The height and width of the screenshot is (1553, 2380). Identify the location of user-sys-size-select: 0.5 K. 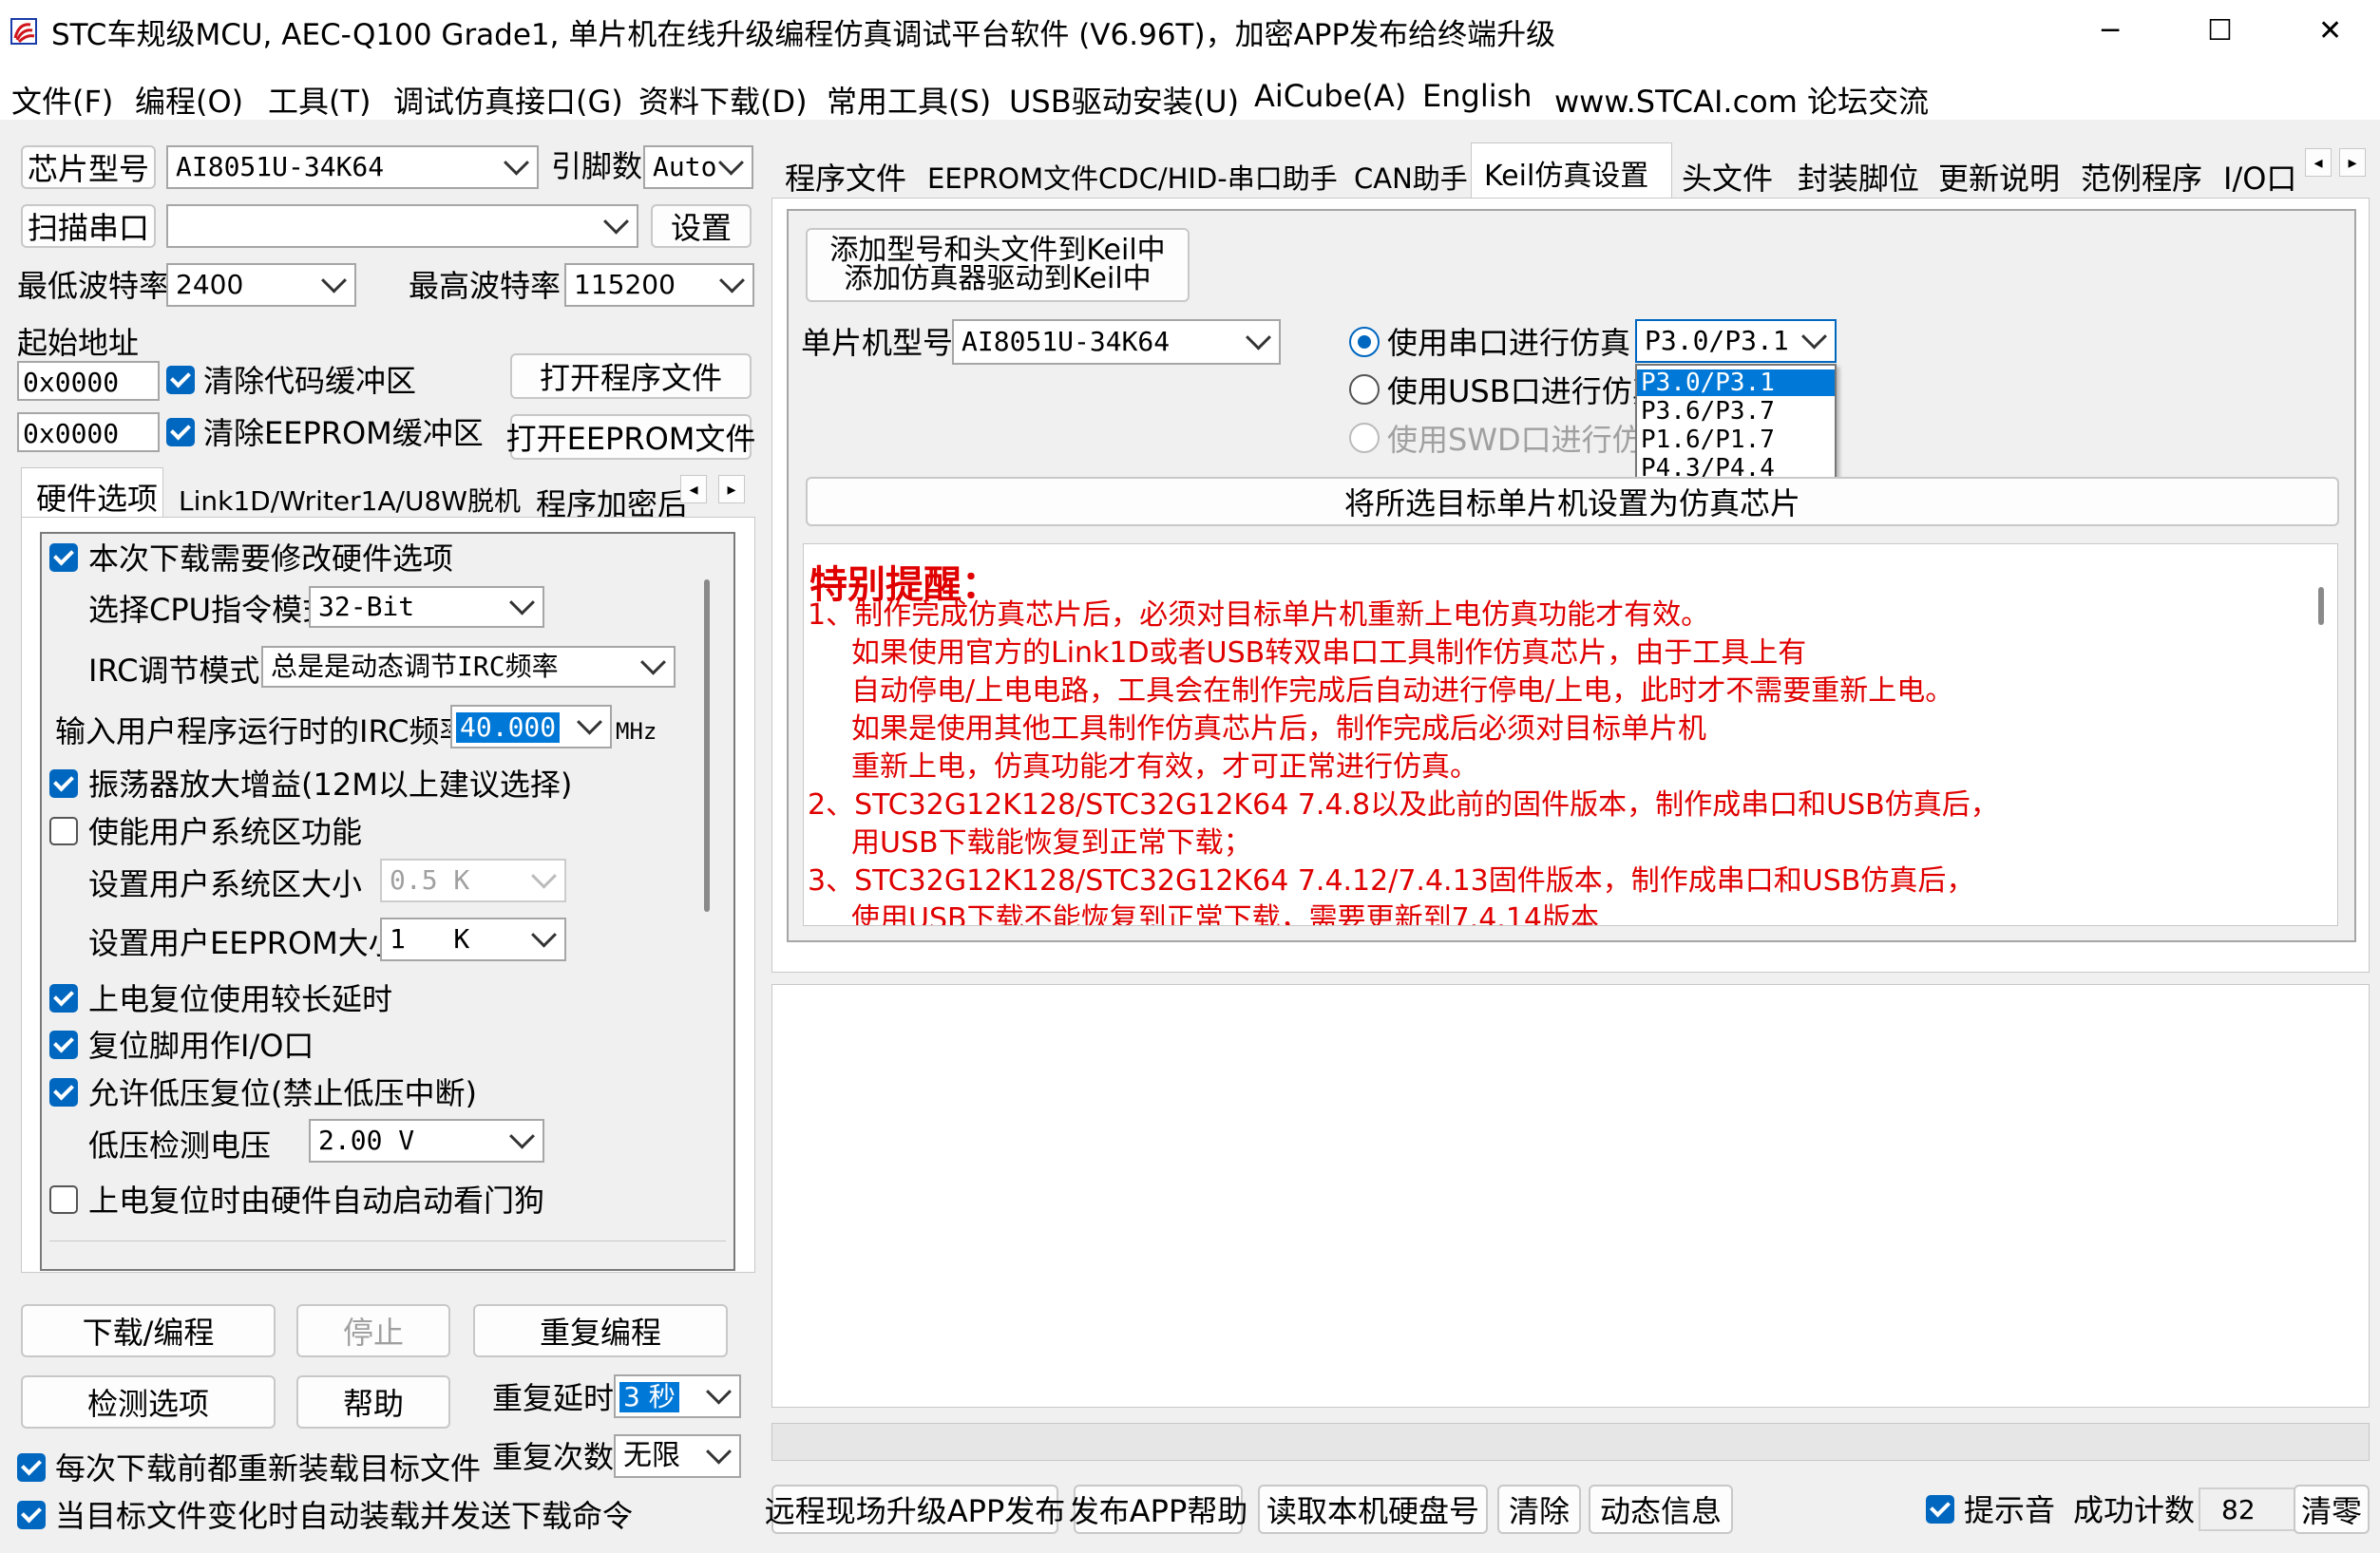
(473, 880).